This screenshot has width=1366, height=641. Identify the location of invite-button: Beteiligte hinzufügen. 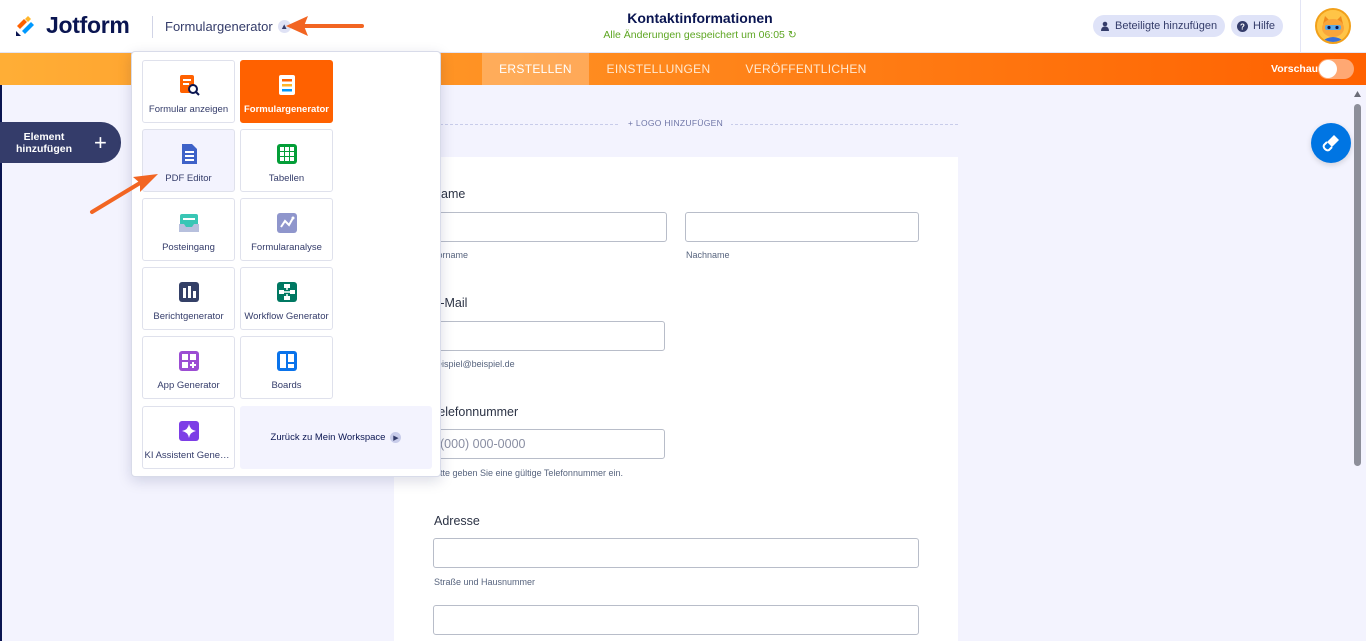
(1159, 26).